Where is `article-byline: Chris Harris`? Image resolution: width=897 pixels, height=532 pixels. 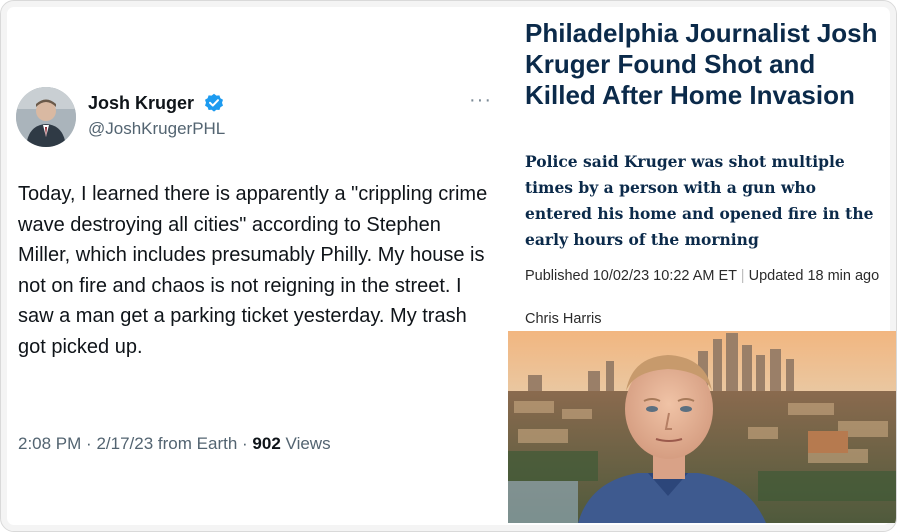
article-byline: Chris Harris is located at coordinates (563, 319).